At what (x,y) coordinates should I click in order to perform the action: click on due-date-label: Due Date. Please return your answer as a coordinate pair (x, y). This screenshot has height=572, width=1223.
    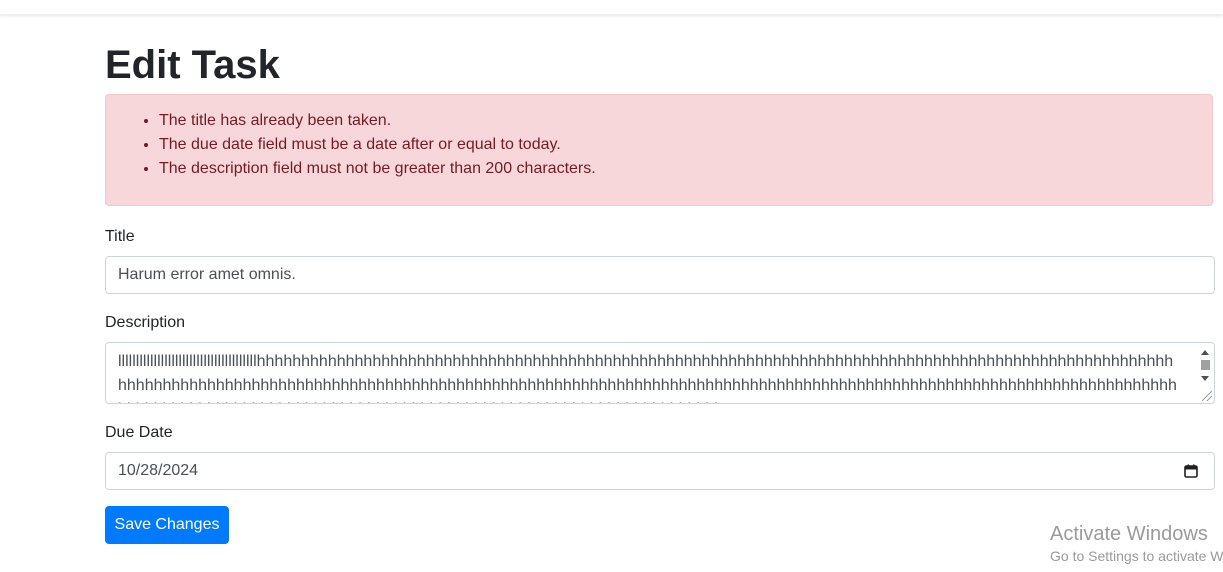
    Looking at the image, I should click on (139, 432).